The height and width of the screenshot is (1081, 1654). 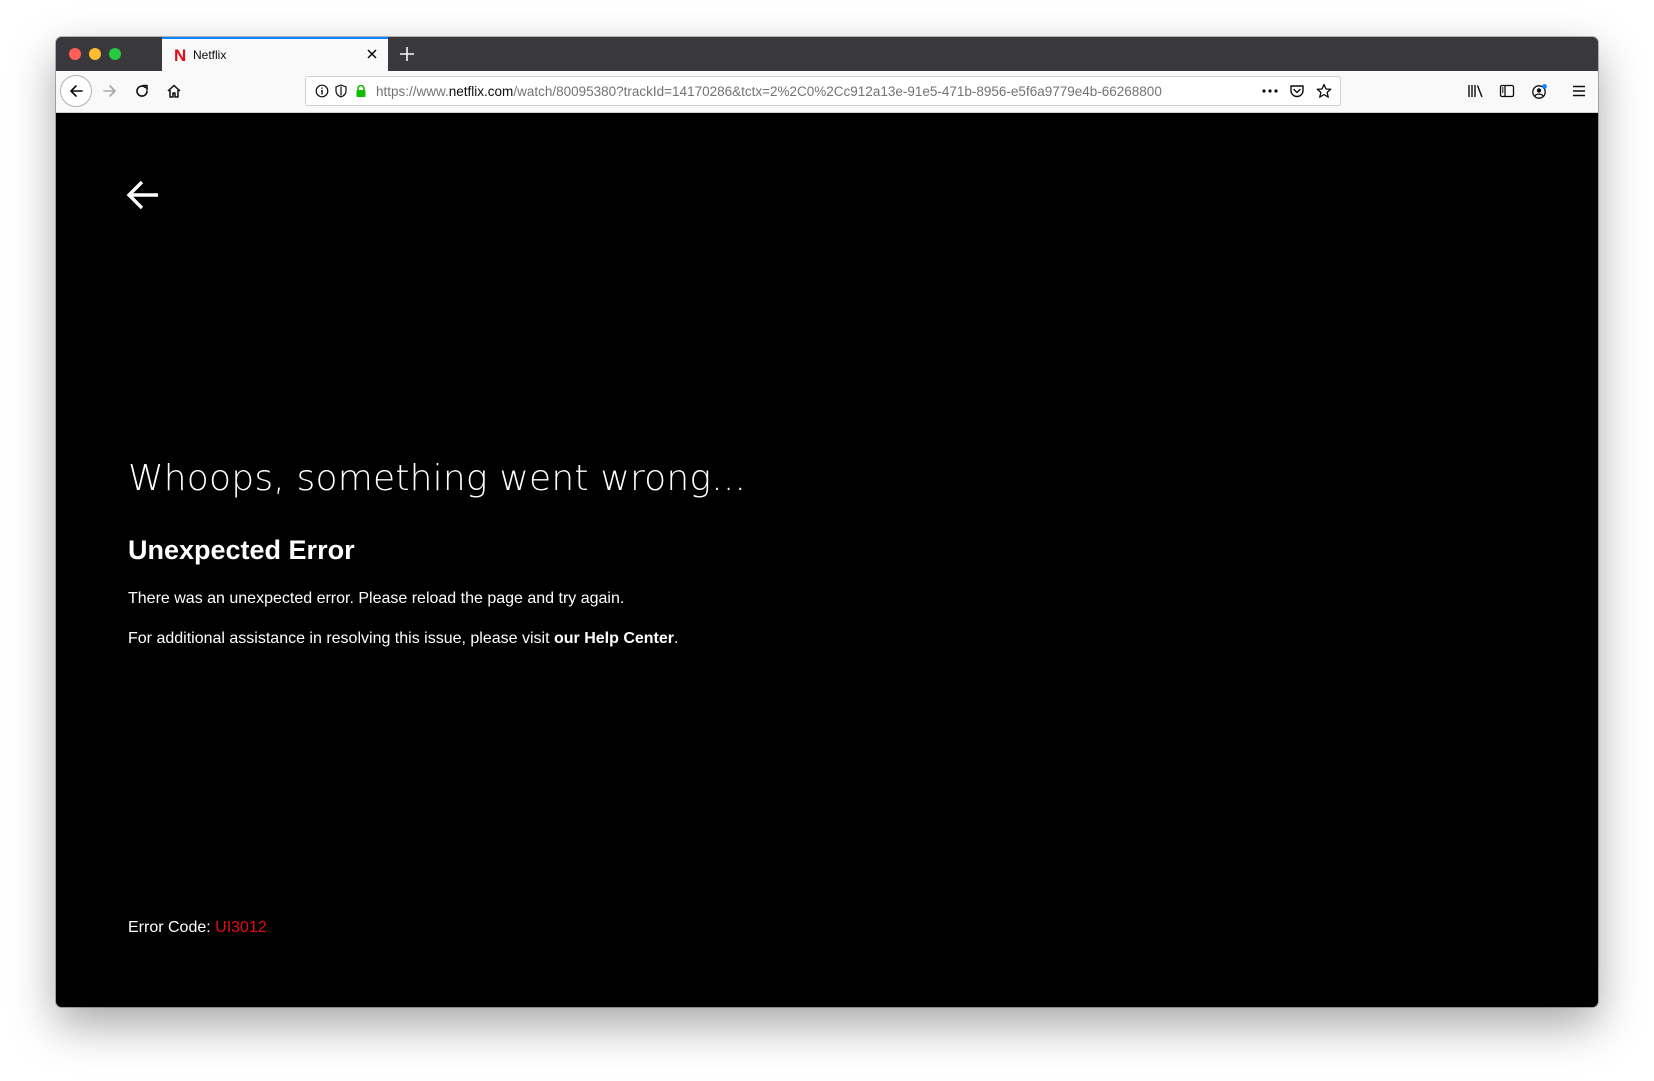 I want to click on netflix-n-icon: N, so click(x=180, y=55).